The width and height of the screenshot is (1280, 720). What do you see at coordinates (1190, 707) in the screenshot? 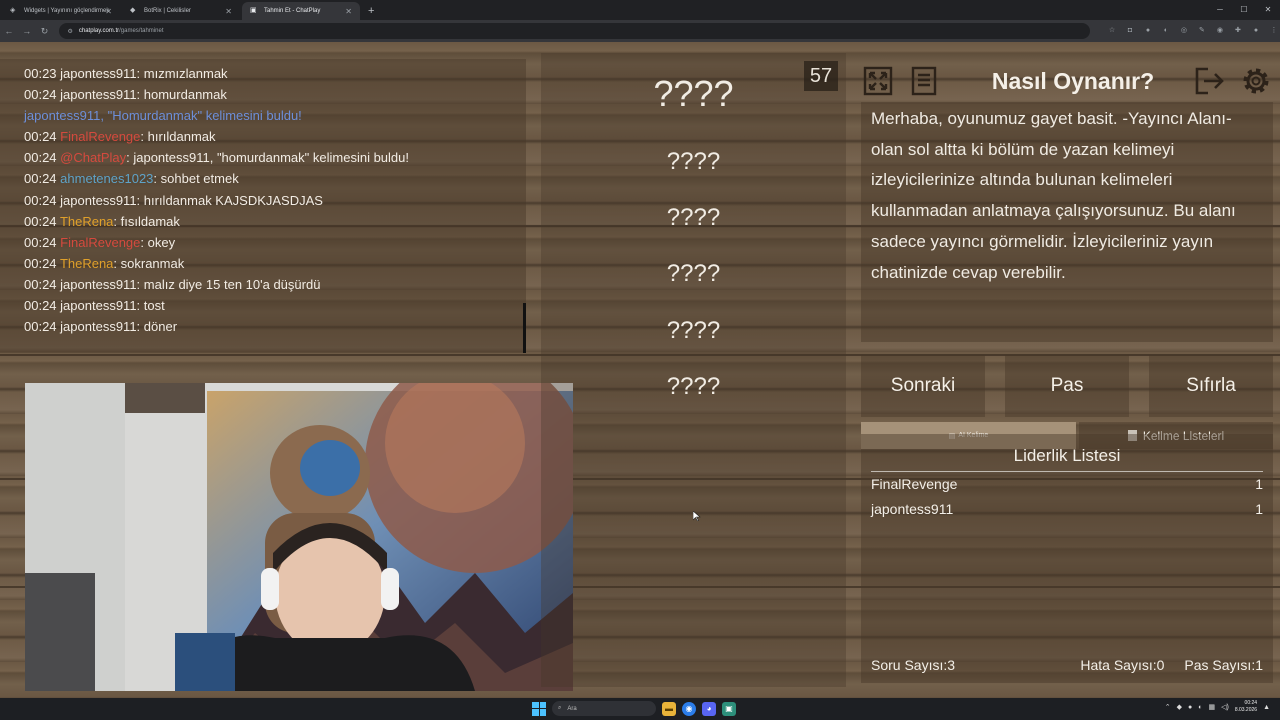
I see `tray-app-icon: ●` at bounding box center [1190, 707].